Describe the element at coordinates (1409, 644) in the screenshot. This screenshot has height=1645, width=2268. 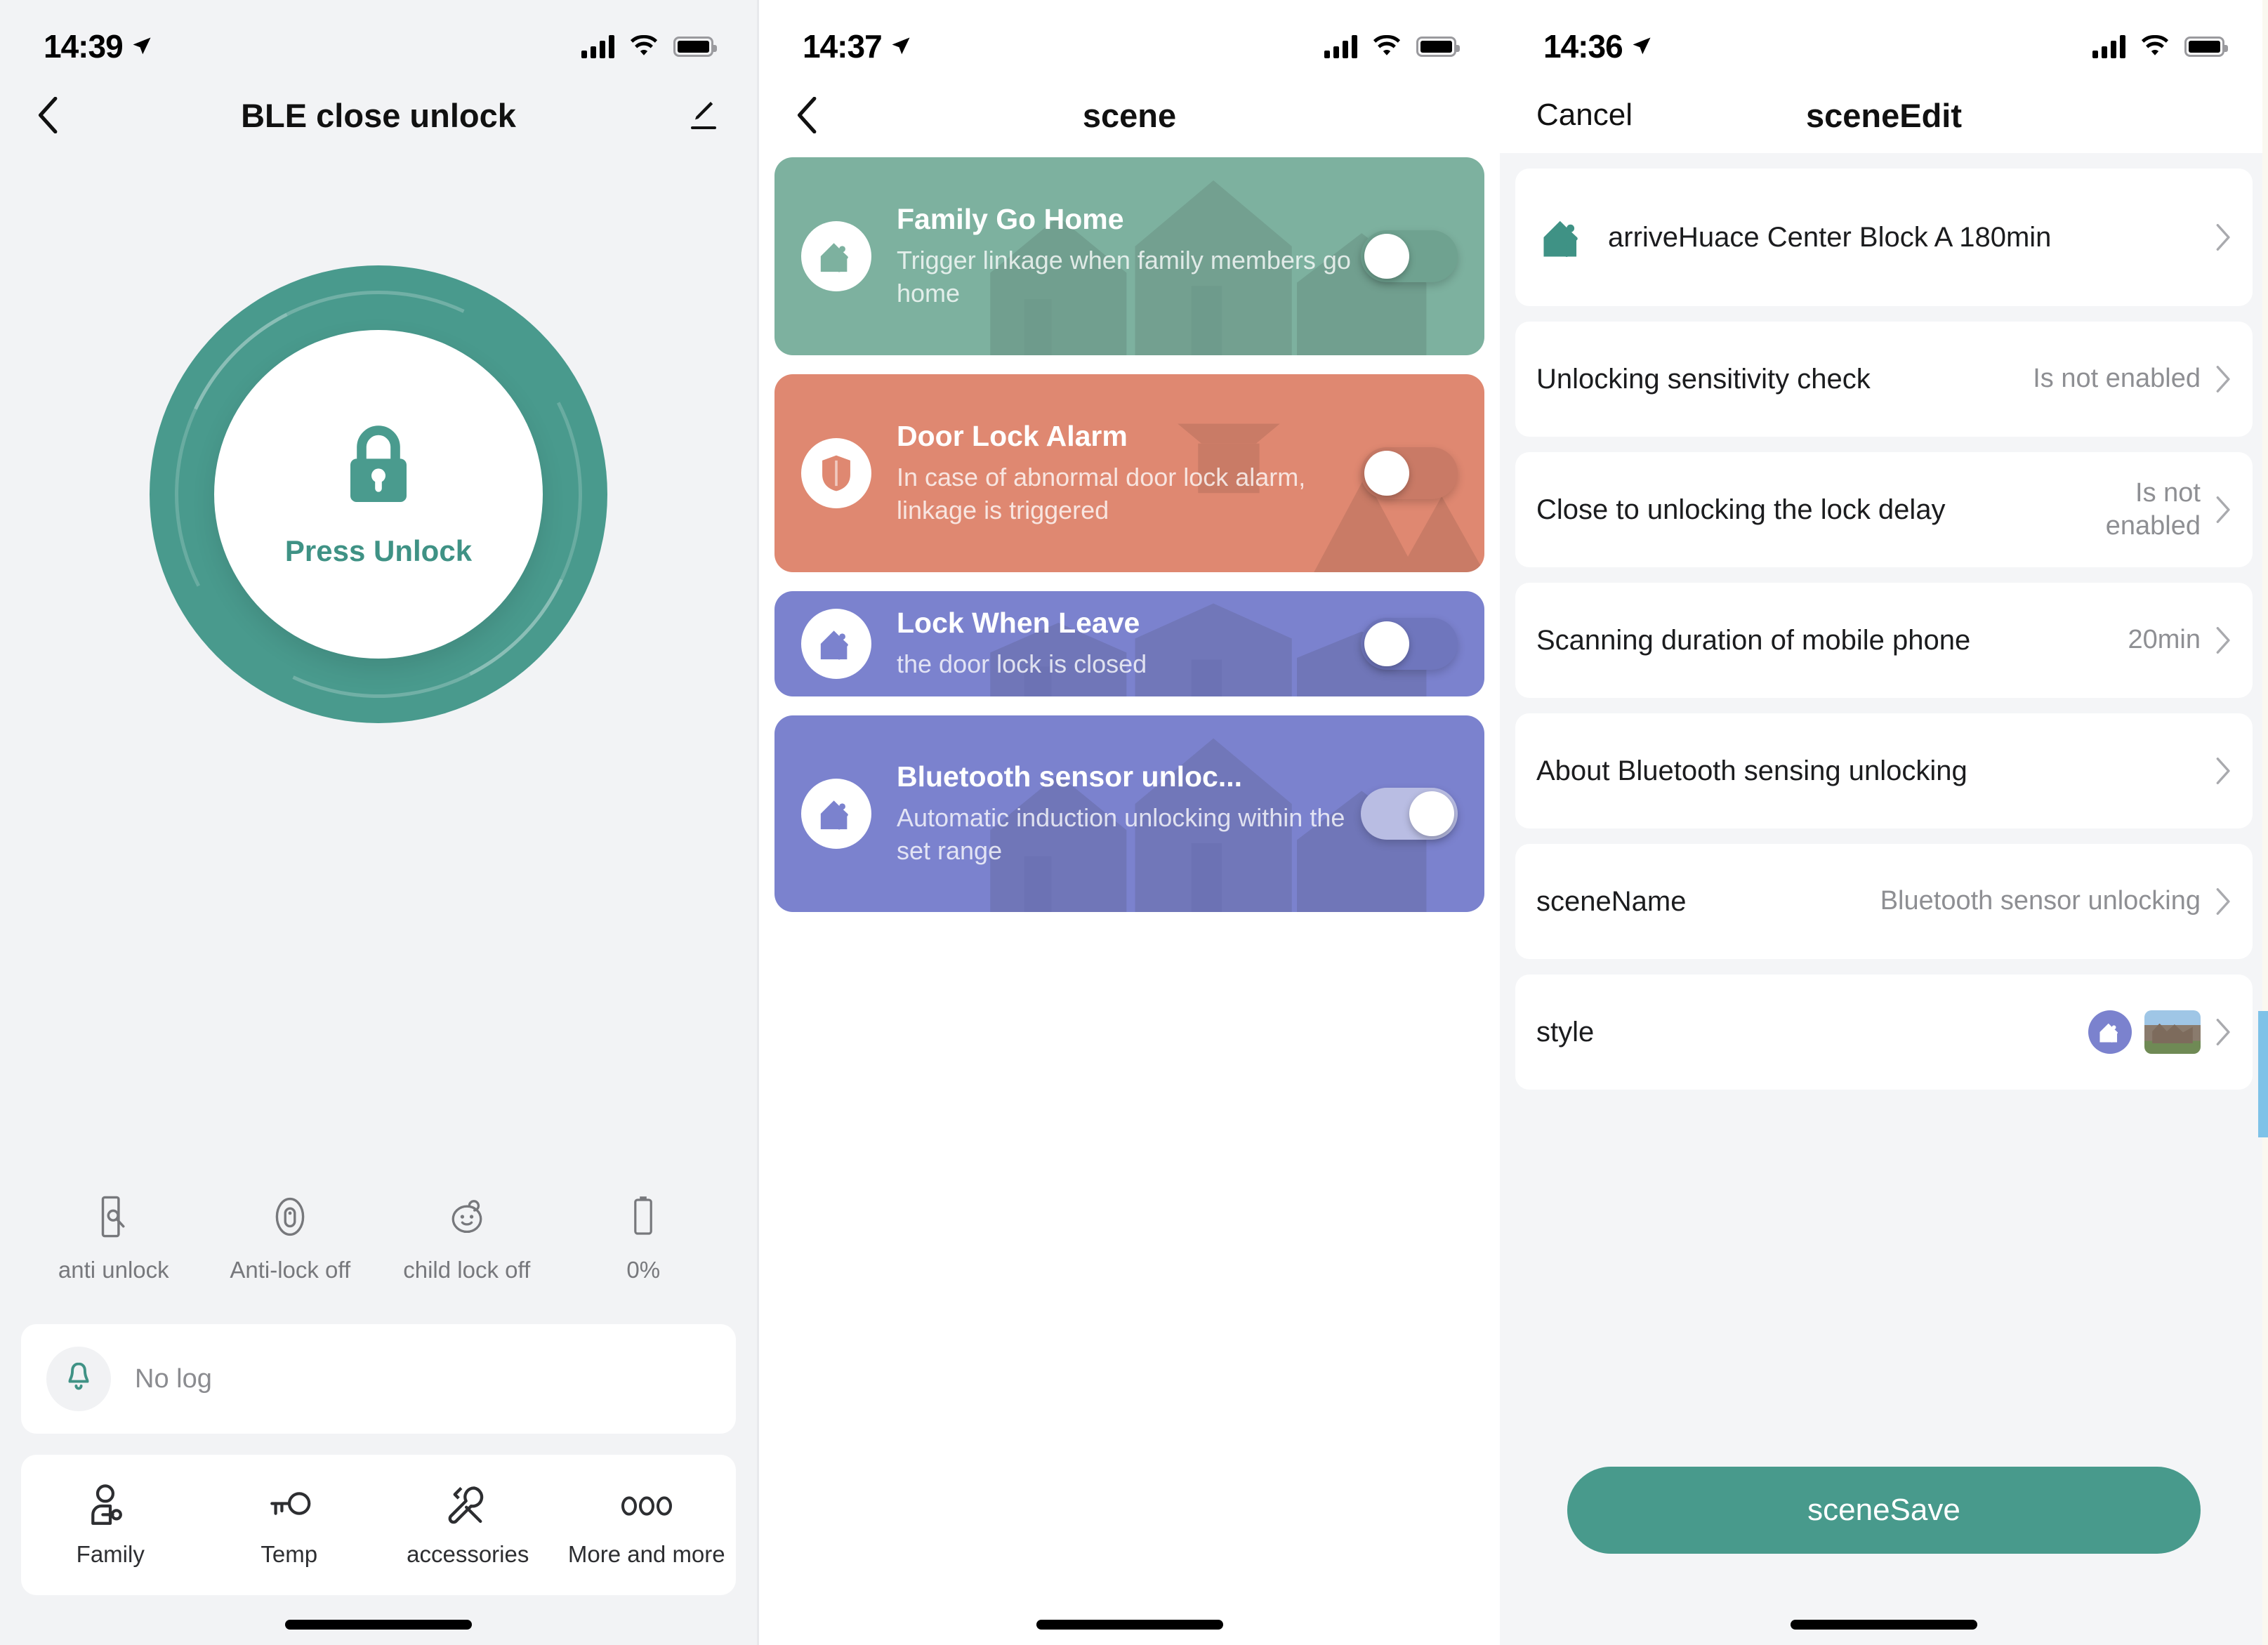
I see `scene-toggle-lock-when-leave` at that location.